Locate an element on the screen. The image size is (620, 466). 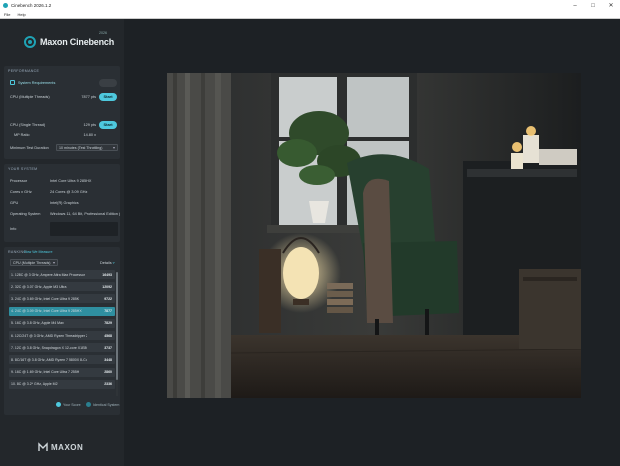
ranking-row-score: 12092 is located at coordinates (107, 286).